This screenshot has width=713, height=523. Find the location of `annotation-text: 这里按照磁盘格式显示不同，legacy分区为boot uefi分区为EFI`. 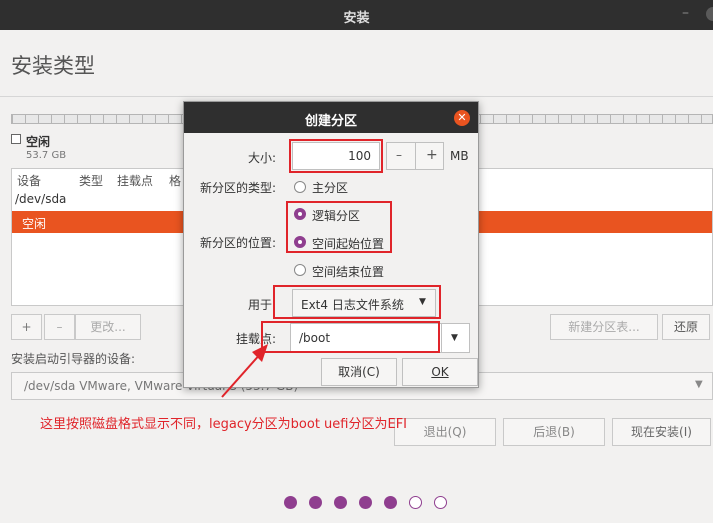

annotation-text: 这里按照磁盘格式显示不同，legacy分区为boot uefi分区为EFI is located at coordinates (224, 424).